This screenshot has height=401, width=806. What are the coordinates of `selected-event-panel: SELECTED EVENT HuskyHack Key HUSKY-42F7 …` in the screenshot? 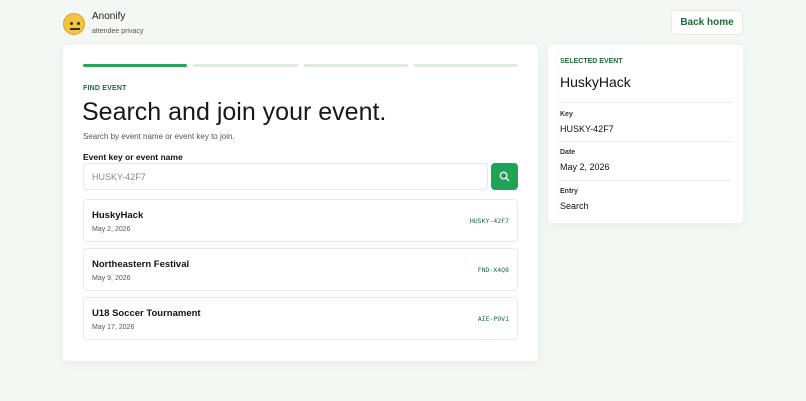 It's located at (645, 134).